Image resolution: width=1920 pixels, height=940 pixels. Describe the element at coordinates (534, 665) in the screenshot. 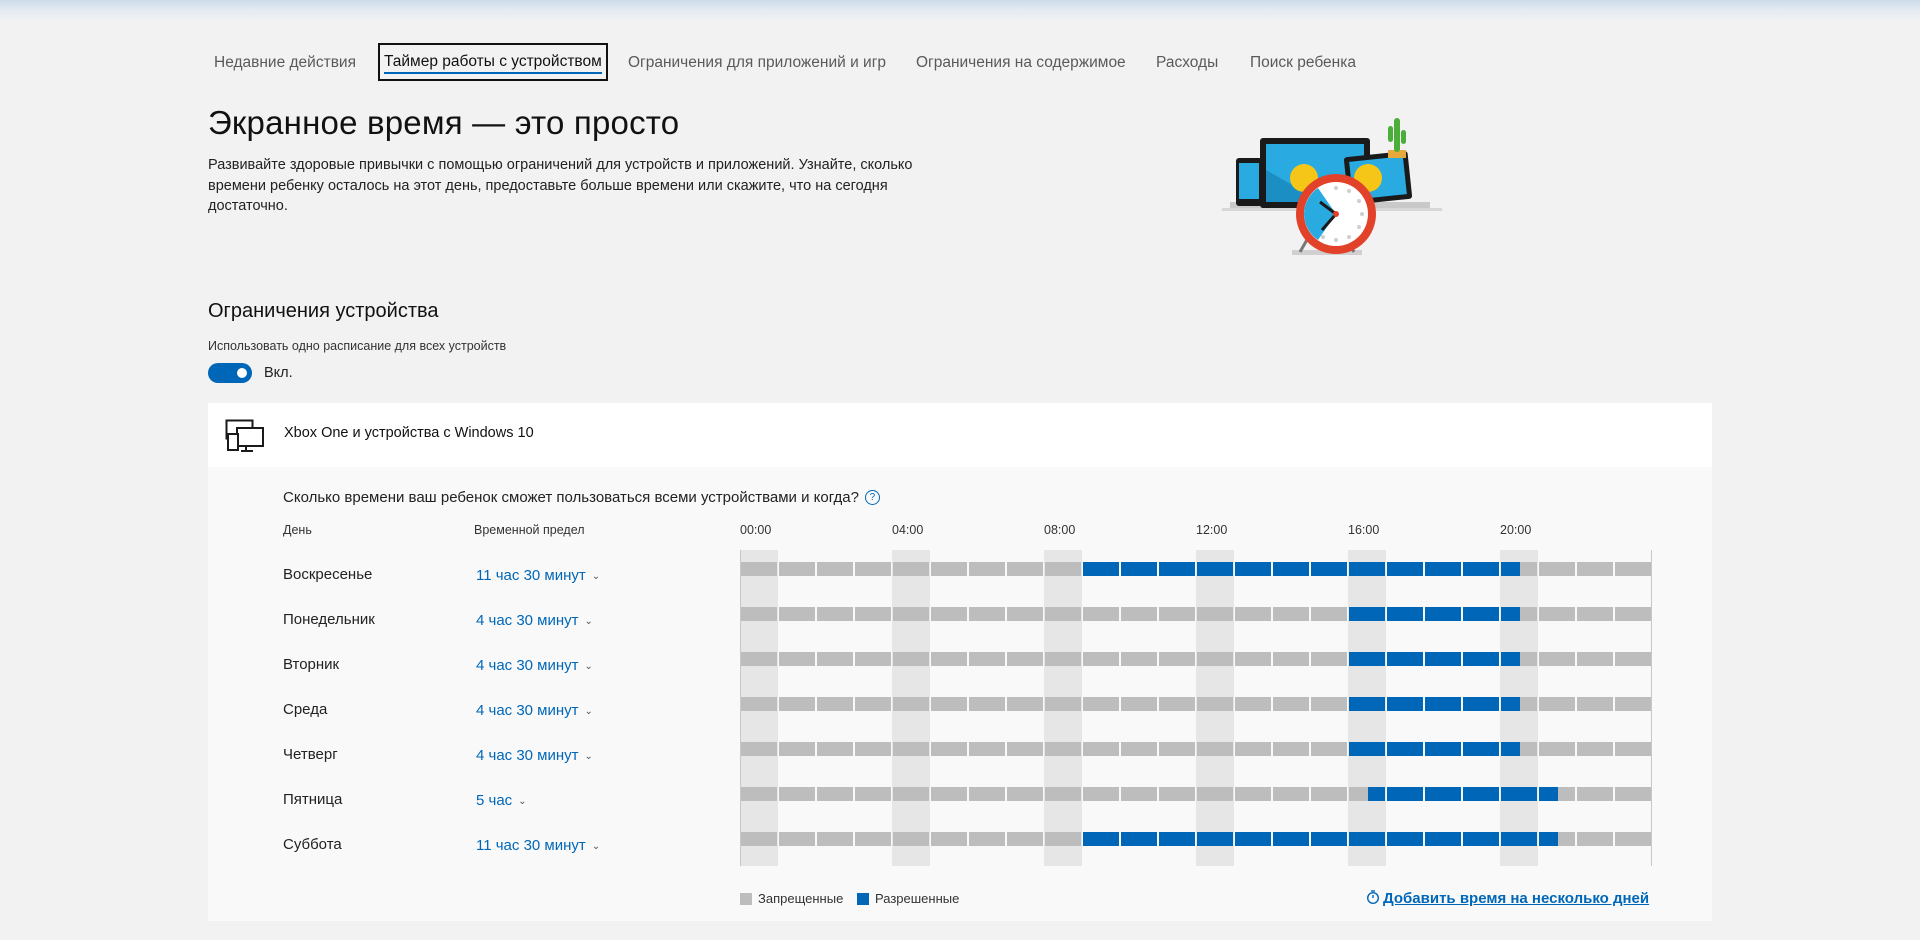

I see `limit-dropdown-tuesday: 4 час 30 минут ⌄` at that location.